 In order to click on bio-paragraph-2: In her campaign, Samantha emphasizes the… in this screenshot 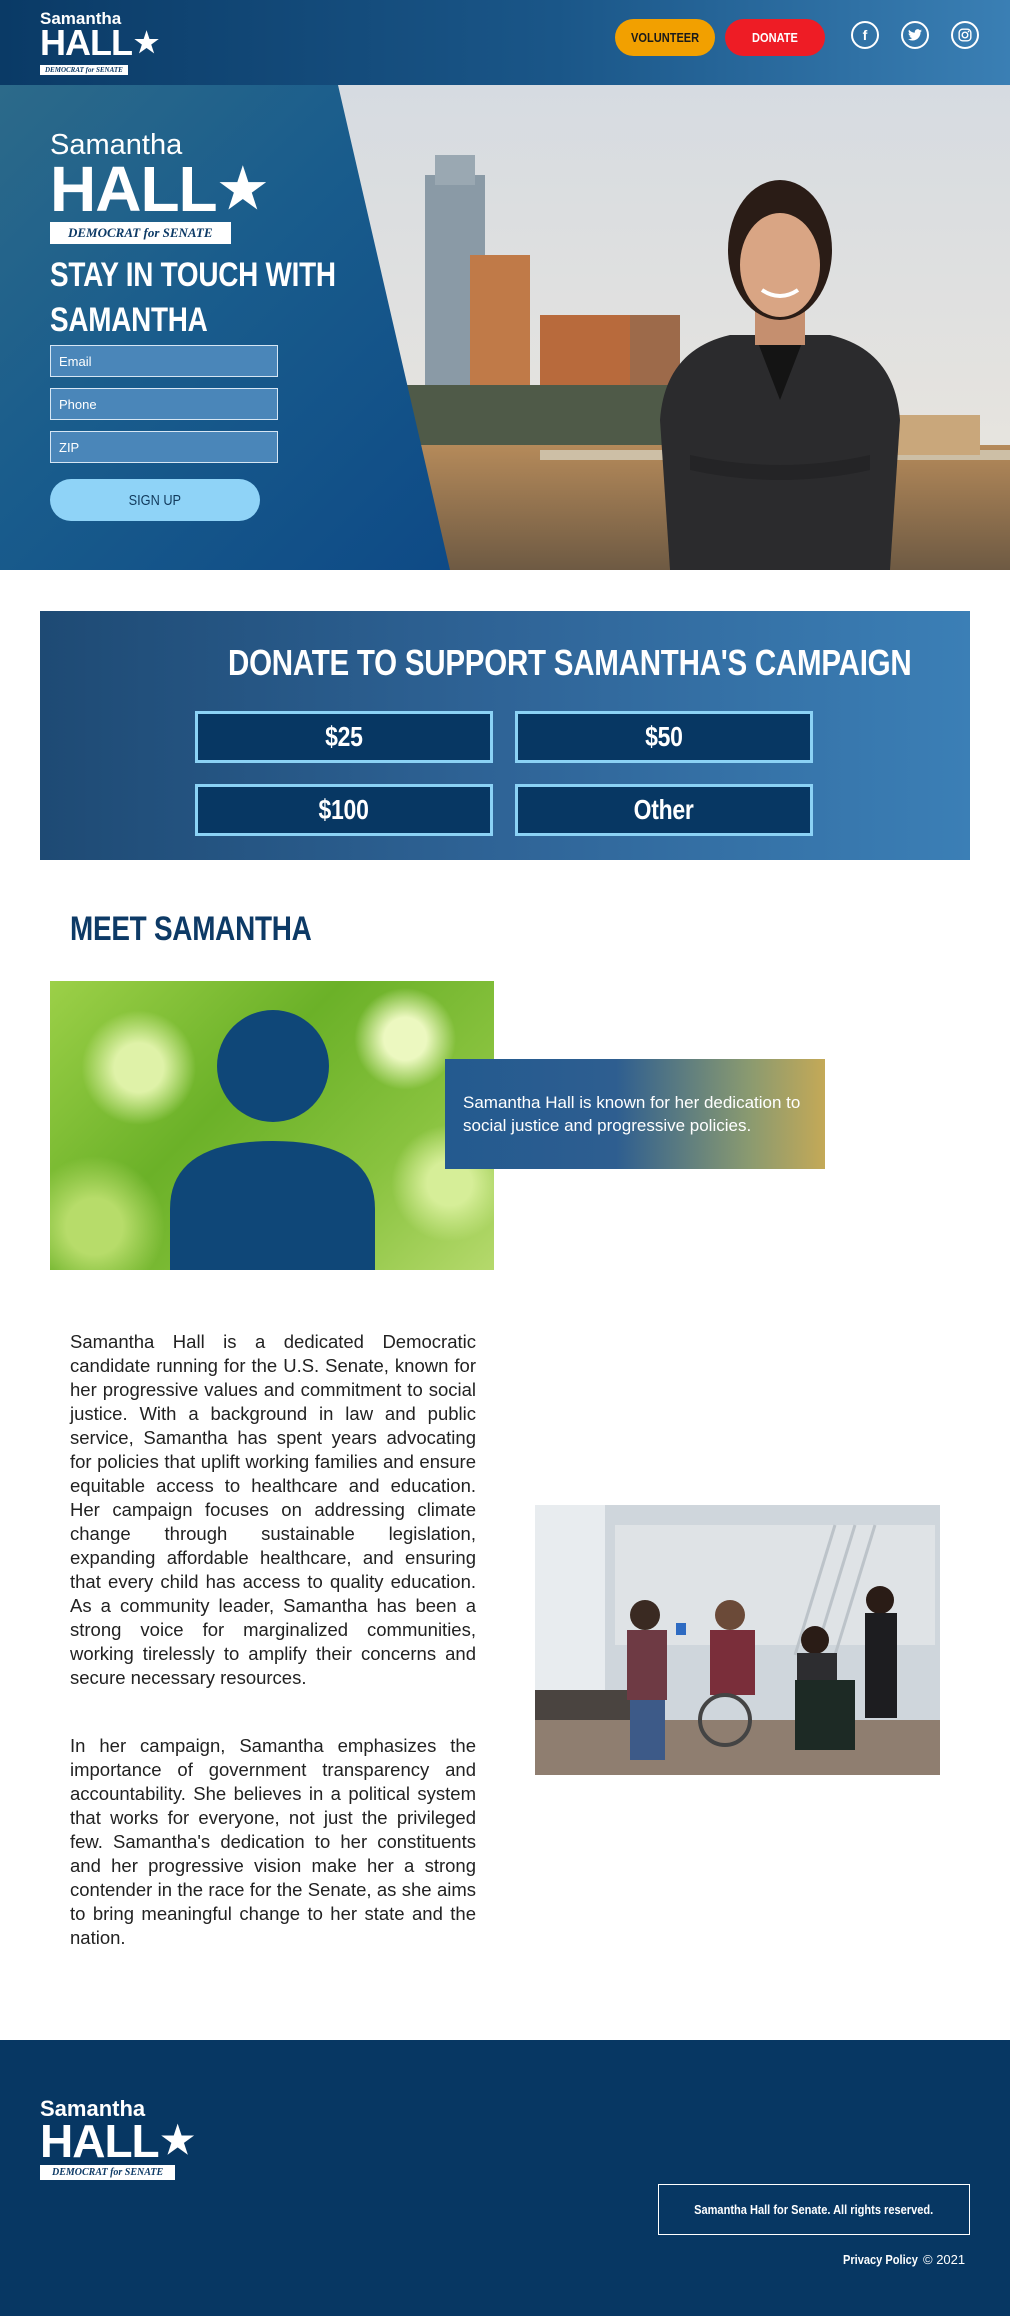, I will do `click(273, 1841)`.